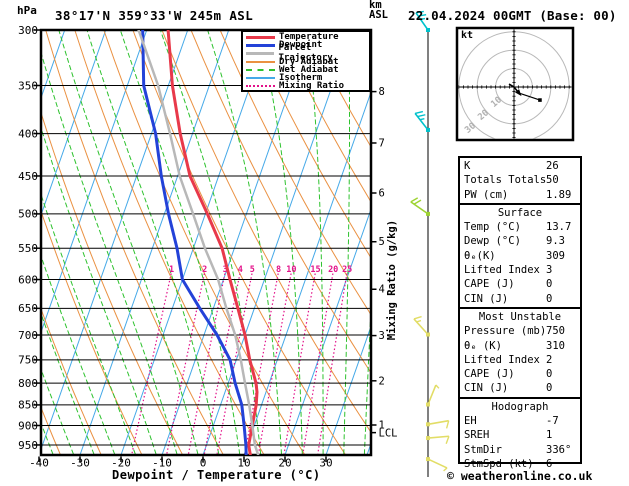 The height and width of the screenshot is (486, 629). I want to click on pressure-tick-label: 750, so click(28, 360).